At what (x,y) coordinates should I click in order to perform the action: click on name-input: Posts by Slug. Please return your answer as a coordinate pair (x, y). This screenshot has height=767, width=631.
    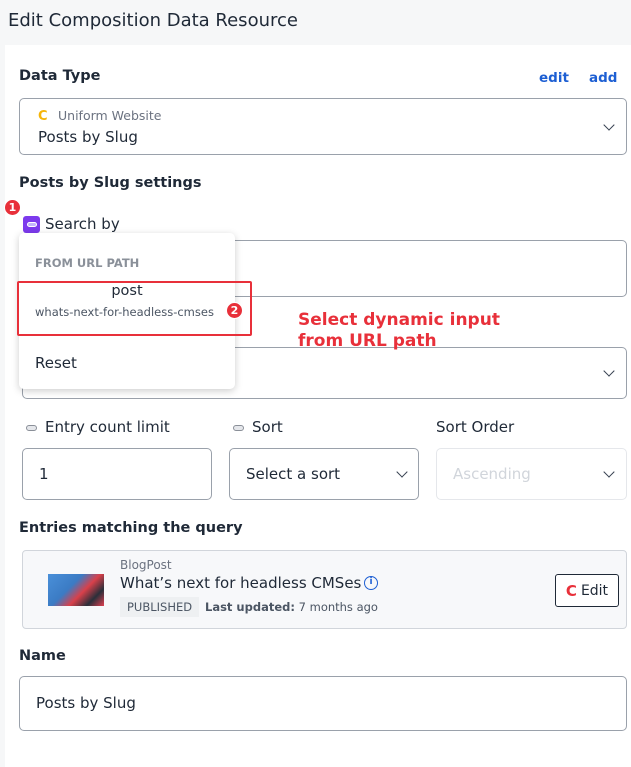
    Looking at the image, I should click on (323, 703).